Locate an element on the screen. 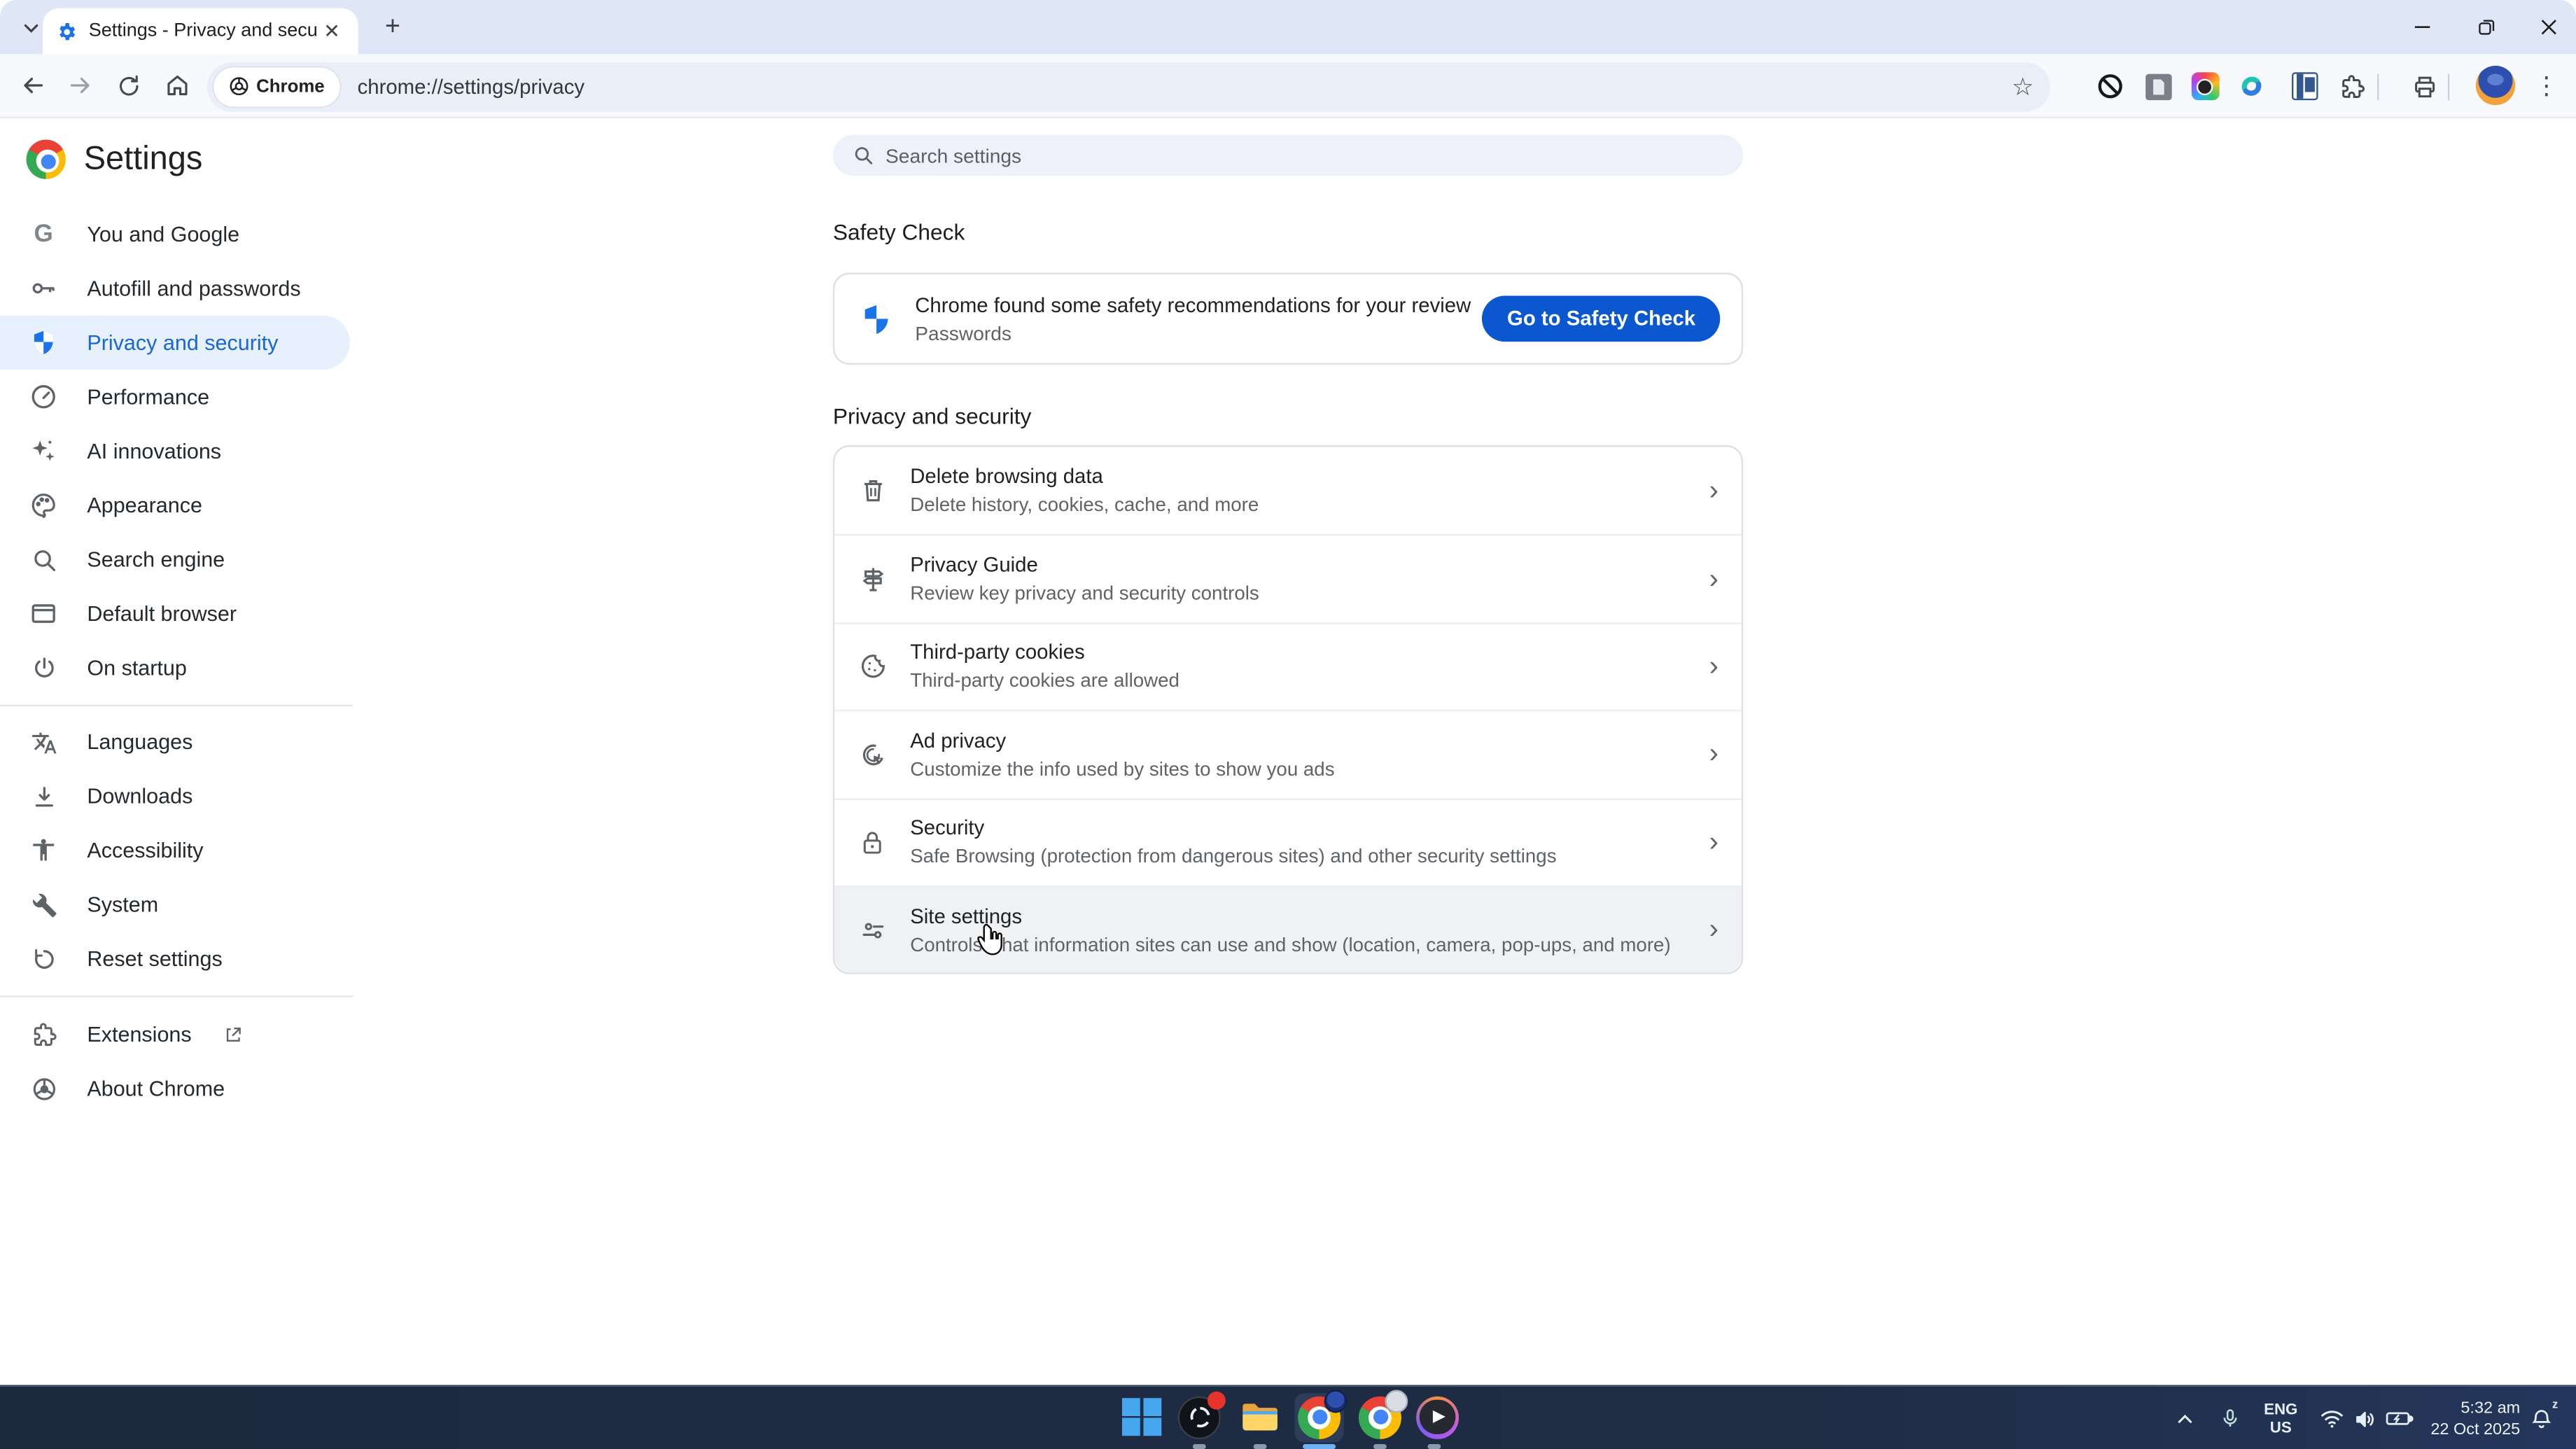 This screenshot has width=2576, height=1449. sidebar-item-accessibility: Accessibility is located at coordinates (175, 850).